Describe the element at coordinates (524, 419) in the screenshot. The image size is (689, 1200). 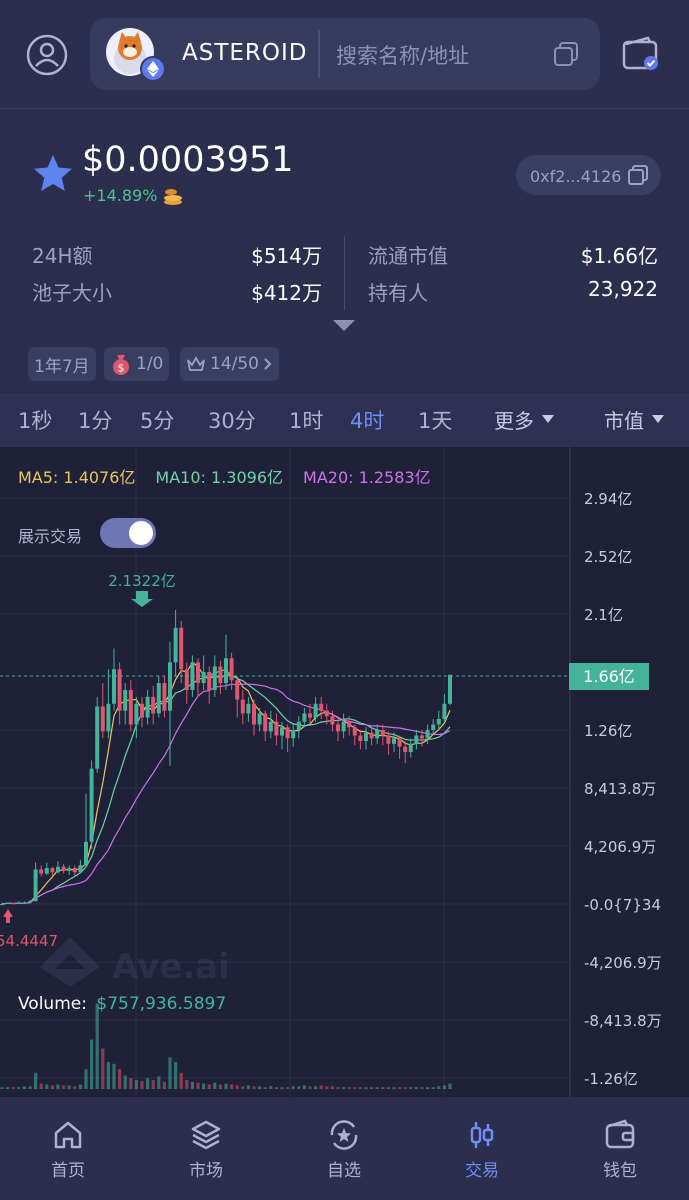
I see `more-dropdown: 更多` at that location.